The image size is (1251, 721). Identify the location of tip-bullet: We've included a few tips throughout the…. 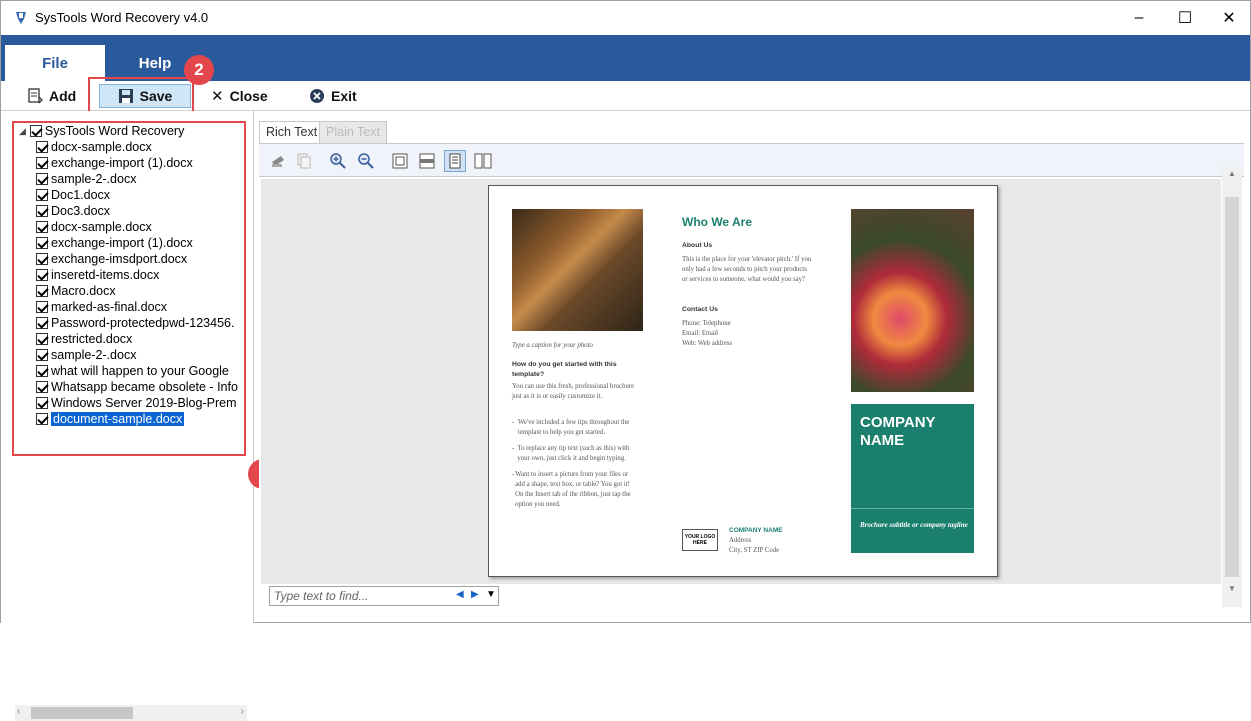
(573, 427).